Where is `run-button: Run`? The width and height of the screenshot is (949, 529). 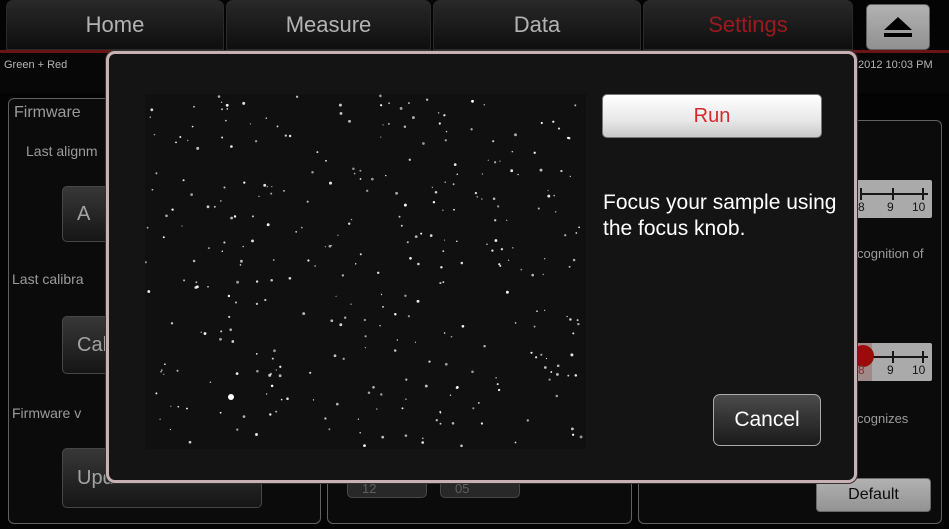
run-button: Run is located at coordinates (712, 116).